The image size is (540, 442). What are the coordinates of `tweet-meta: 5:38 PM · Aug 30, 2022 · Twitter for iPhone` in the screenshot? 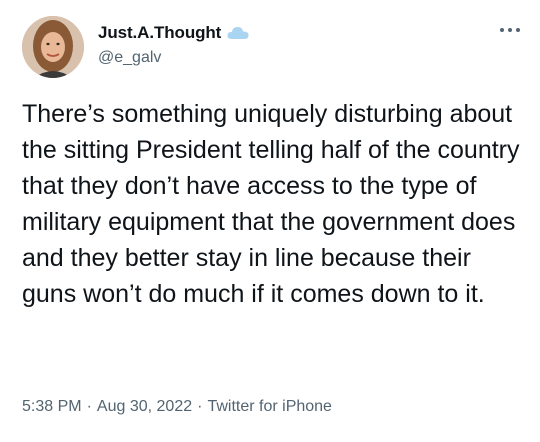 It's located at (177, 407).